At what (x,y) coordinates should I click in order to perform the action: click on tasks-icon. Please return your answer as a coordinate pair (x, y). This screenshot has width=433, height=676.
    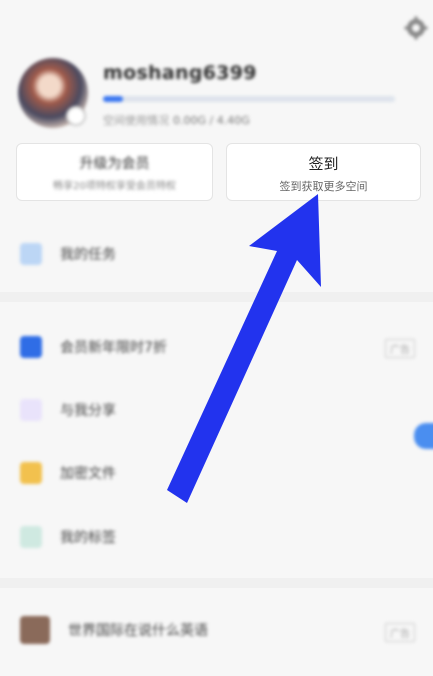
    Looking at the image, I should click on (31, 254).